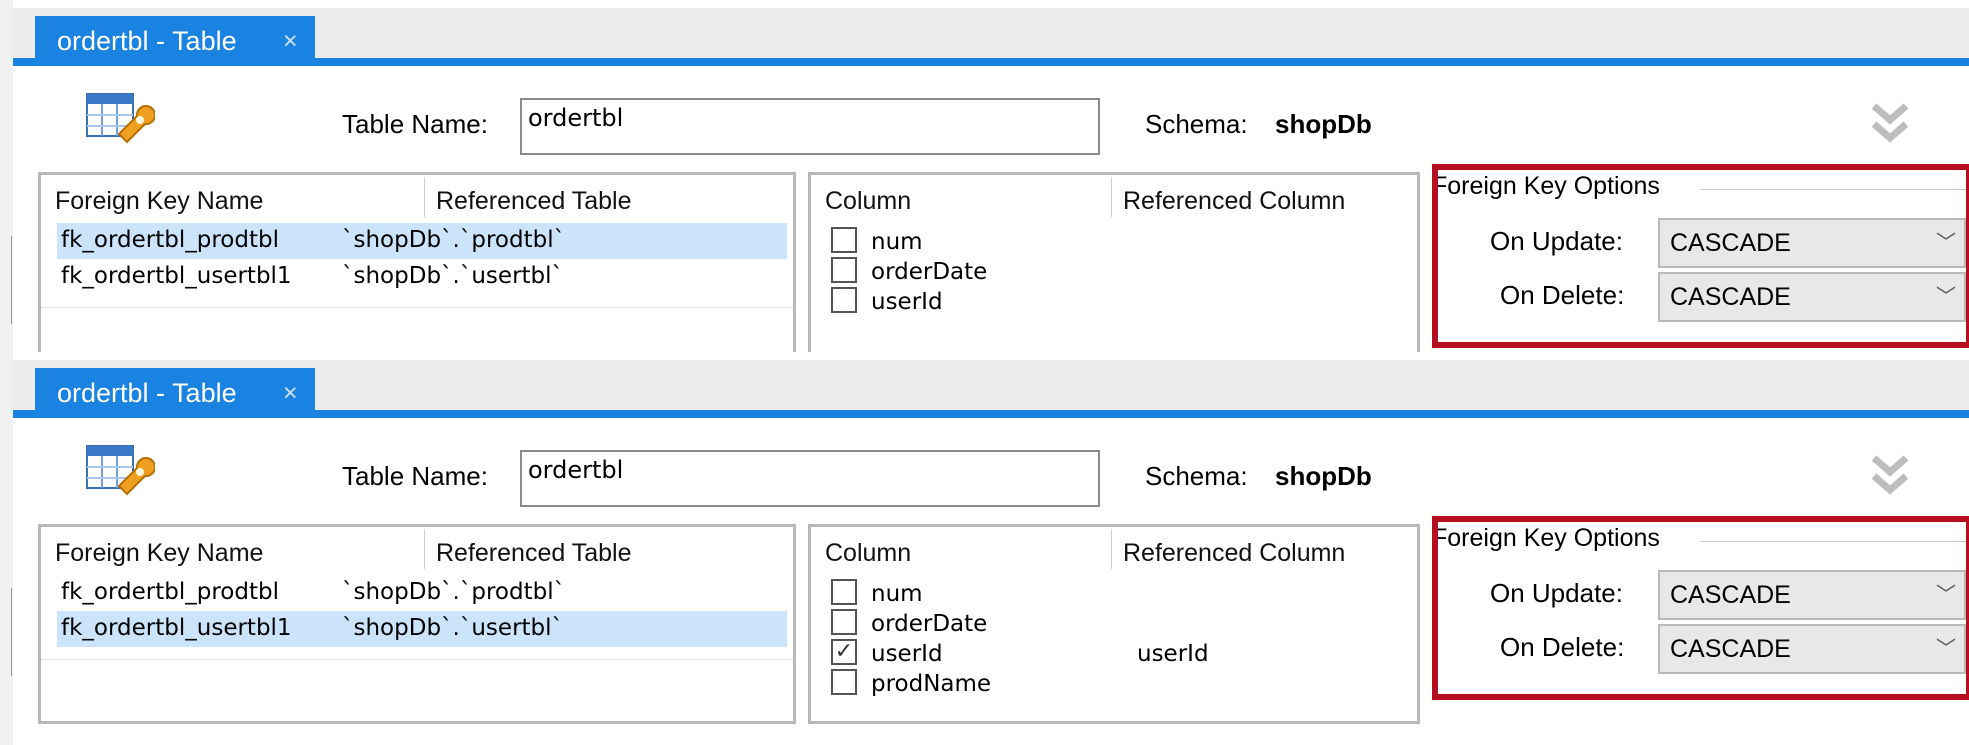 This screenshot has width=1969, height=745. I want to click on checkmark-icon: ✓, so click(844, 651).